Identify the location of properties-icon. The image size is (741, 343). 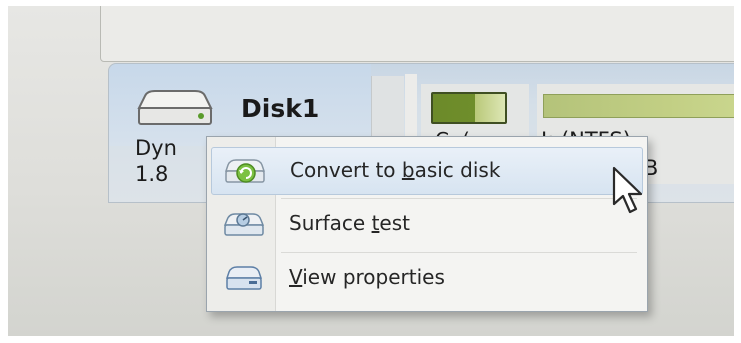
(244, 278).